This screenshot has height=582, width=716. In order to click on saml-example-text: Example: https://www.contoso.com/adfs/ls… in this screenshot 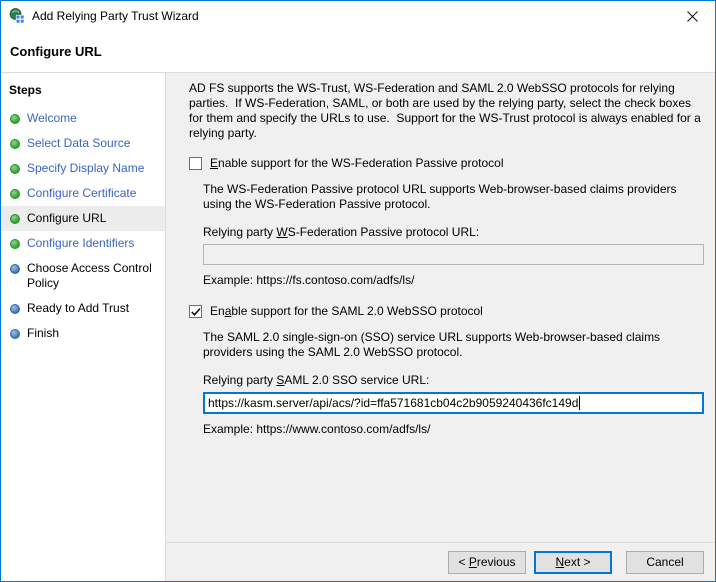, I will do `click(317, 429)`.